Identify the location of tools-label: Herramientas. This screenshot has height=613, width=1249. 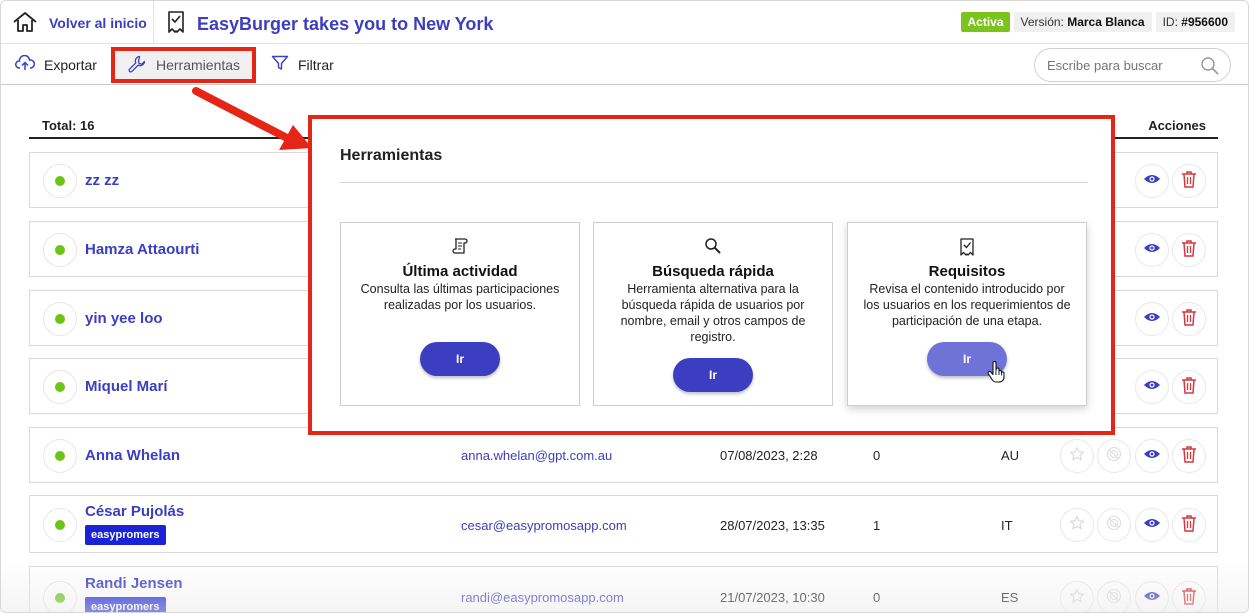
(198, 65).